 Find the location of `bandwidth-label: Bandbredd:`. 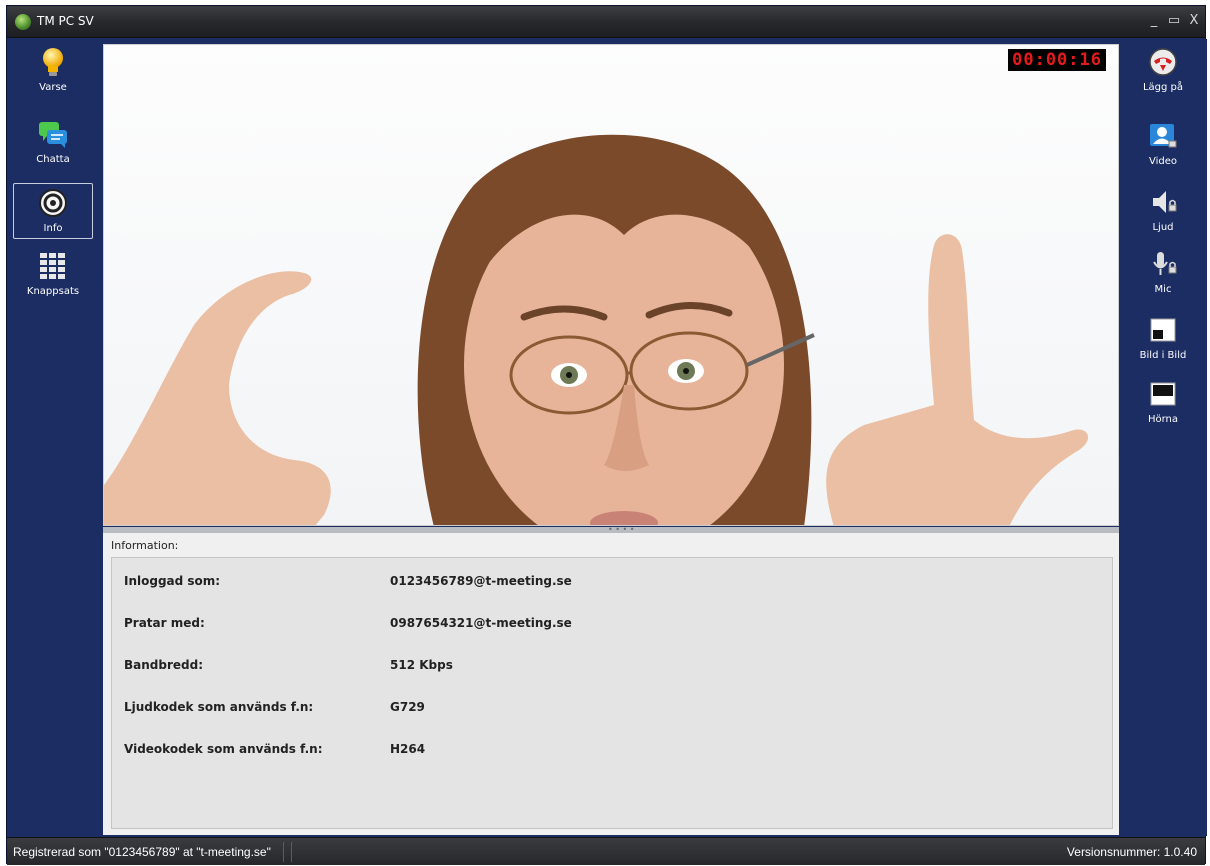

bandwidth-label: Bandbredd: is located at coordinates (164, 665).